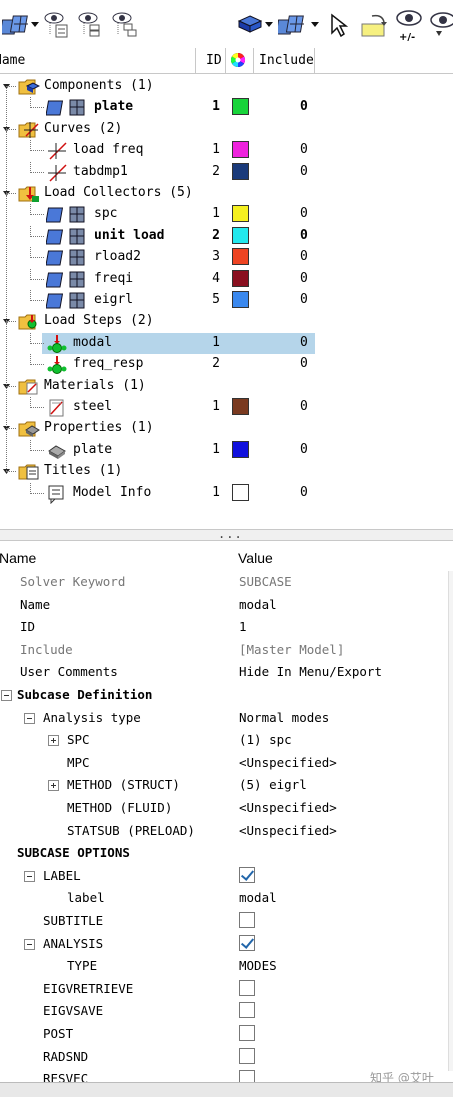 Image resolution: width=453 pixels, height=1097 pixels. What do you see at coordinates (226, 321) in the screenshot?
I see `tree-folder-load-steps: Load Steps (2)` at bounding box center [226, 321].